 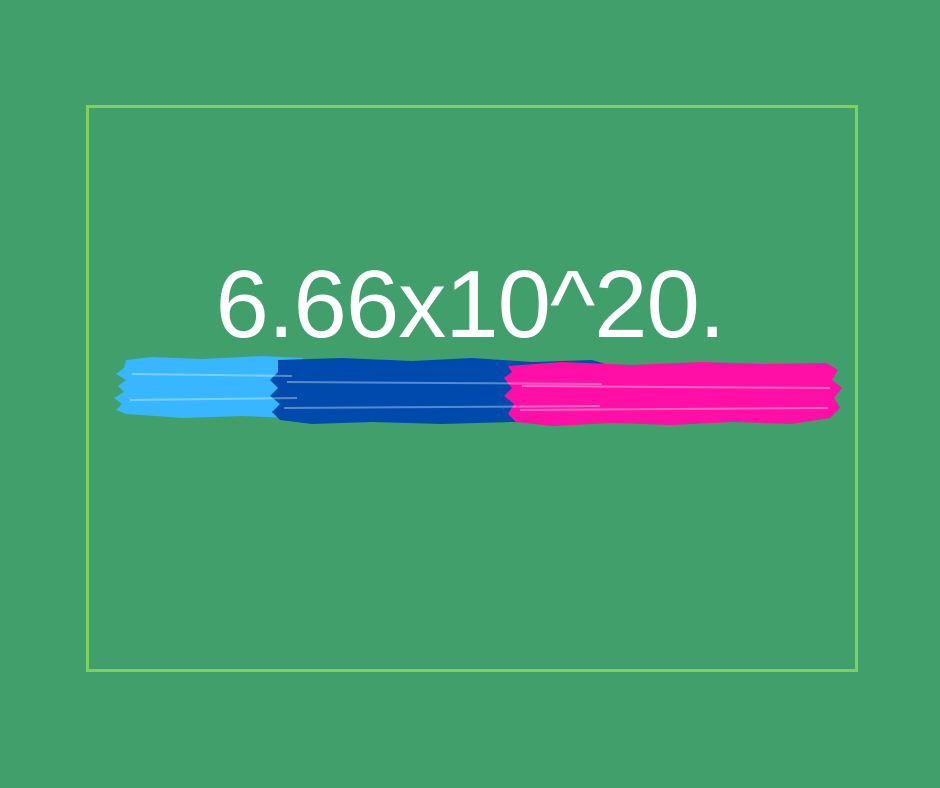 What do you see at coordinates (478, 391) in the screenshot?
I see `paint-strokes` at bounding box center [478, 391].